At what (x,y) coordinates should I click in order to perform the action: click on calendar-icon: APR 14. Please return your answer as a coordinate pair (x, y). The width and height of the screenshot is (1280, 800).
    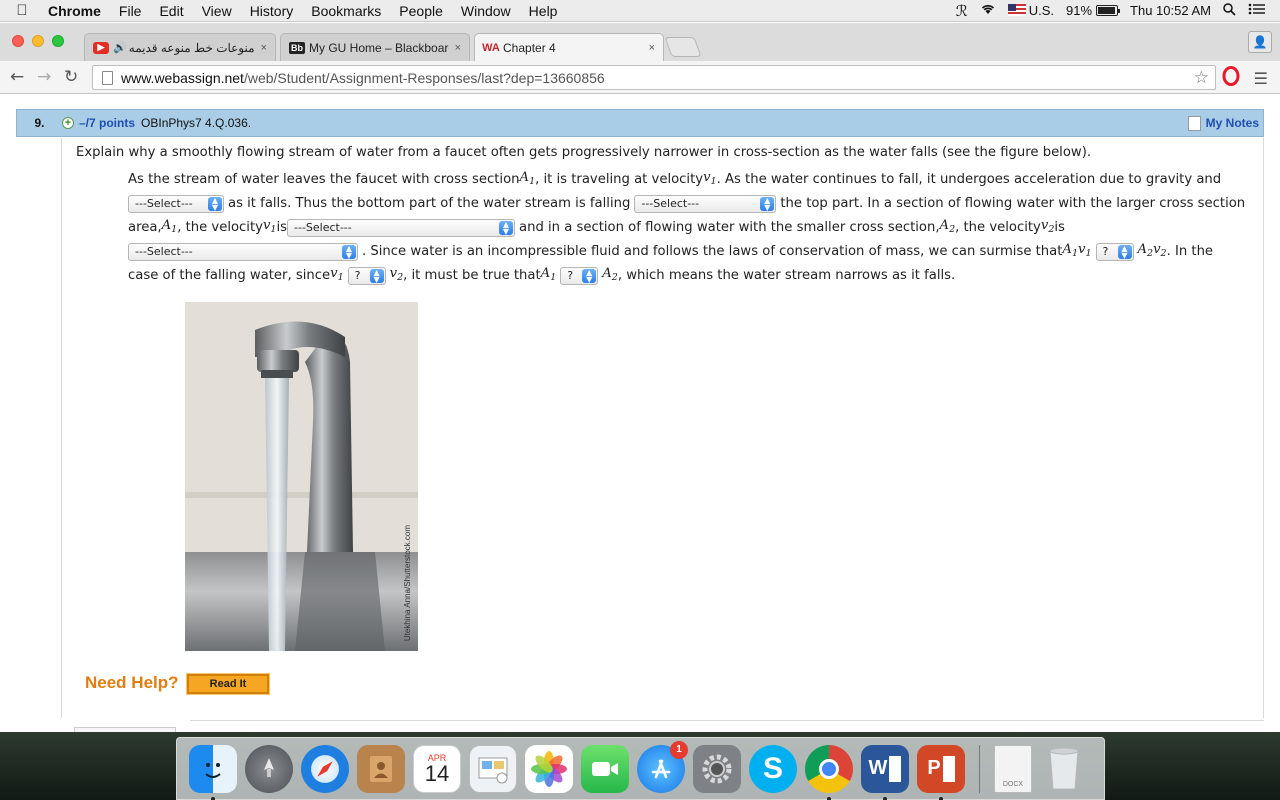
    Looking at the image, I should click on (437, 768).